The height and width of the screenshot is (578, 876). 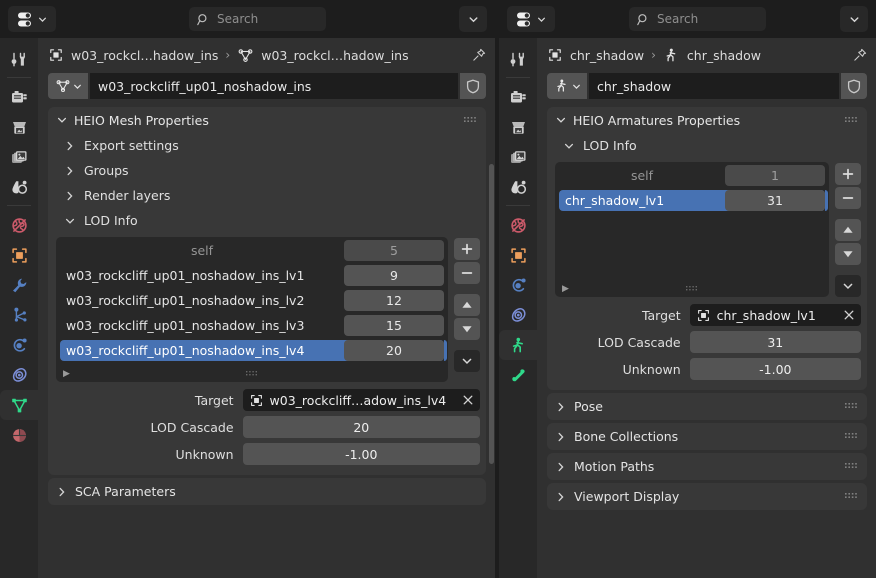 What do you see at coordinates (19, 315) in the screenshot?
I see `sidebar-item-particles` at bounding box center [19, 315].